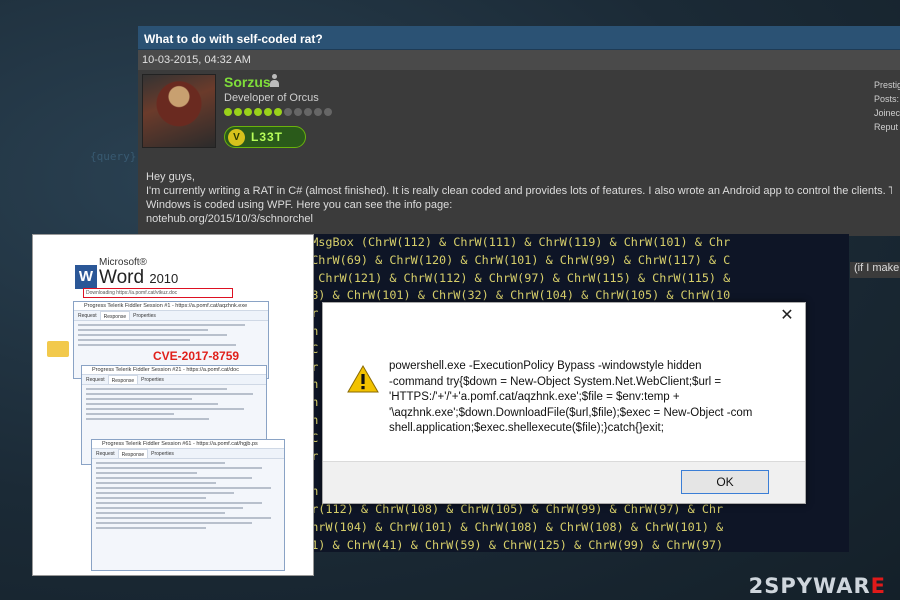 This screenshot has width=900, height=600. I want to click on background-code-texture: {query}, so click(113, 156).